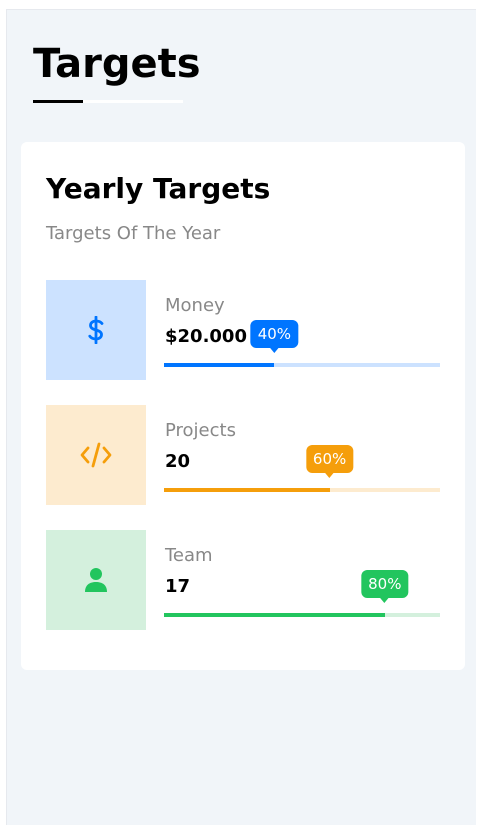  I want to click on user-icon, so click(96, 580).